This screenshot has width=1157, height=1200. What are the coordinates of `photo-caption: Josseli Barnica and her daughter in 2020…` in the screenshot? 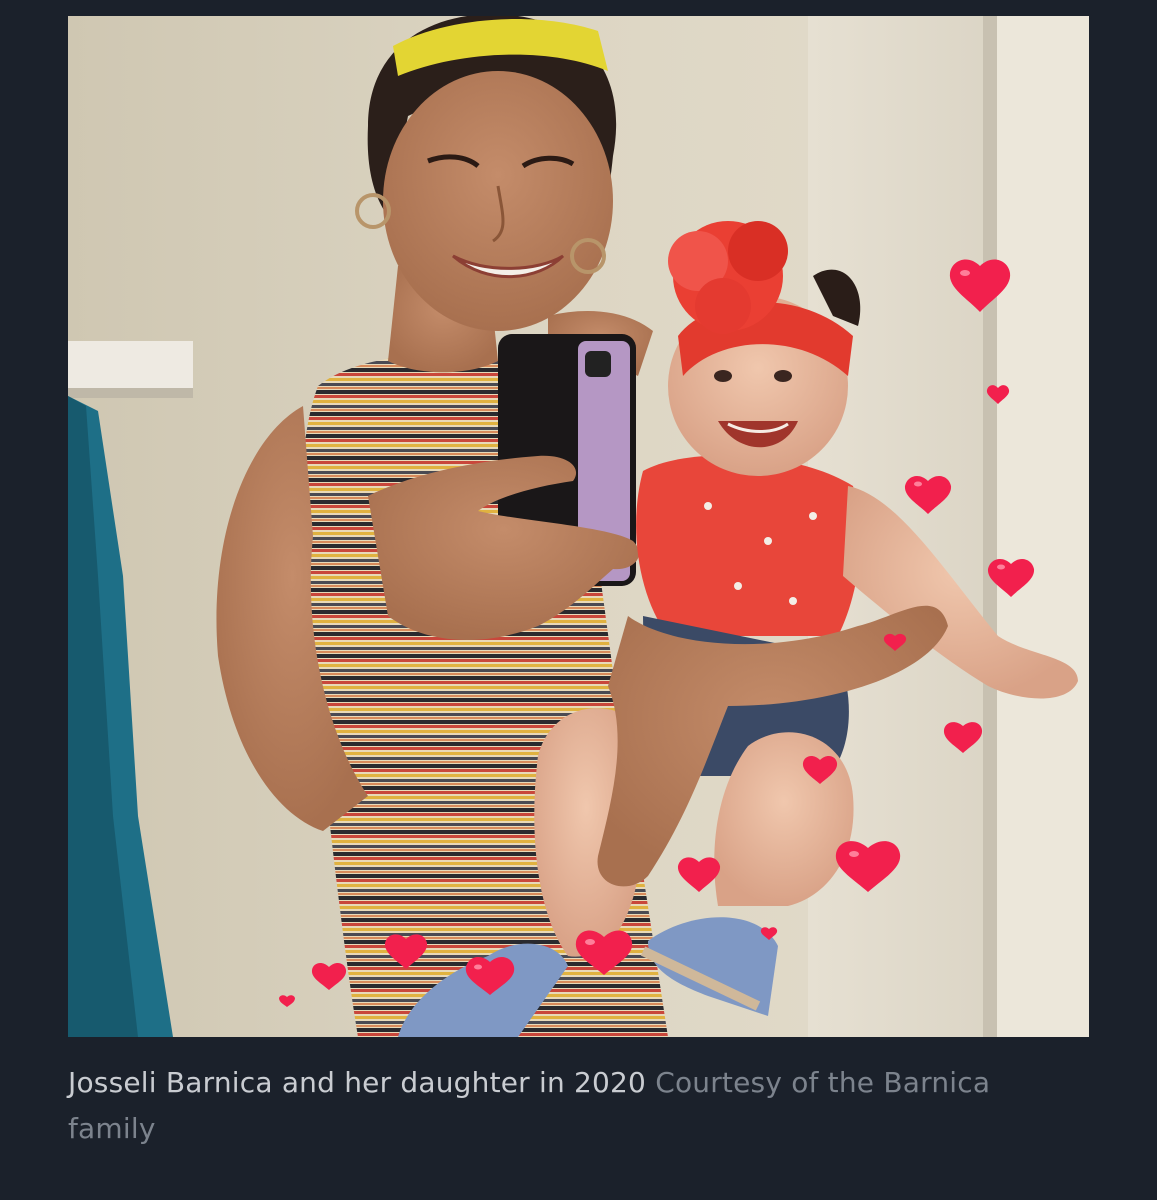 It's located at (568, 1106).